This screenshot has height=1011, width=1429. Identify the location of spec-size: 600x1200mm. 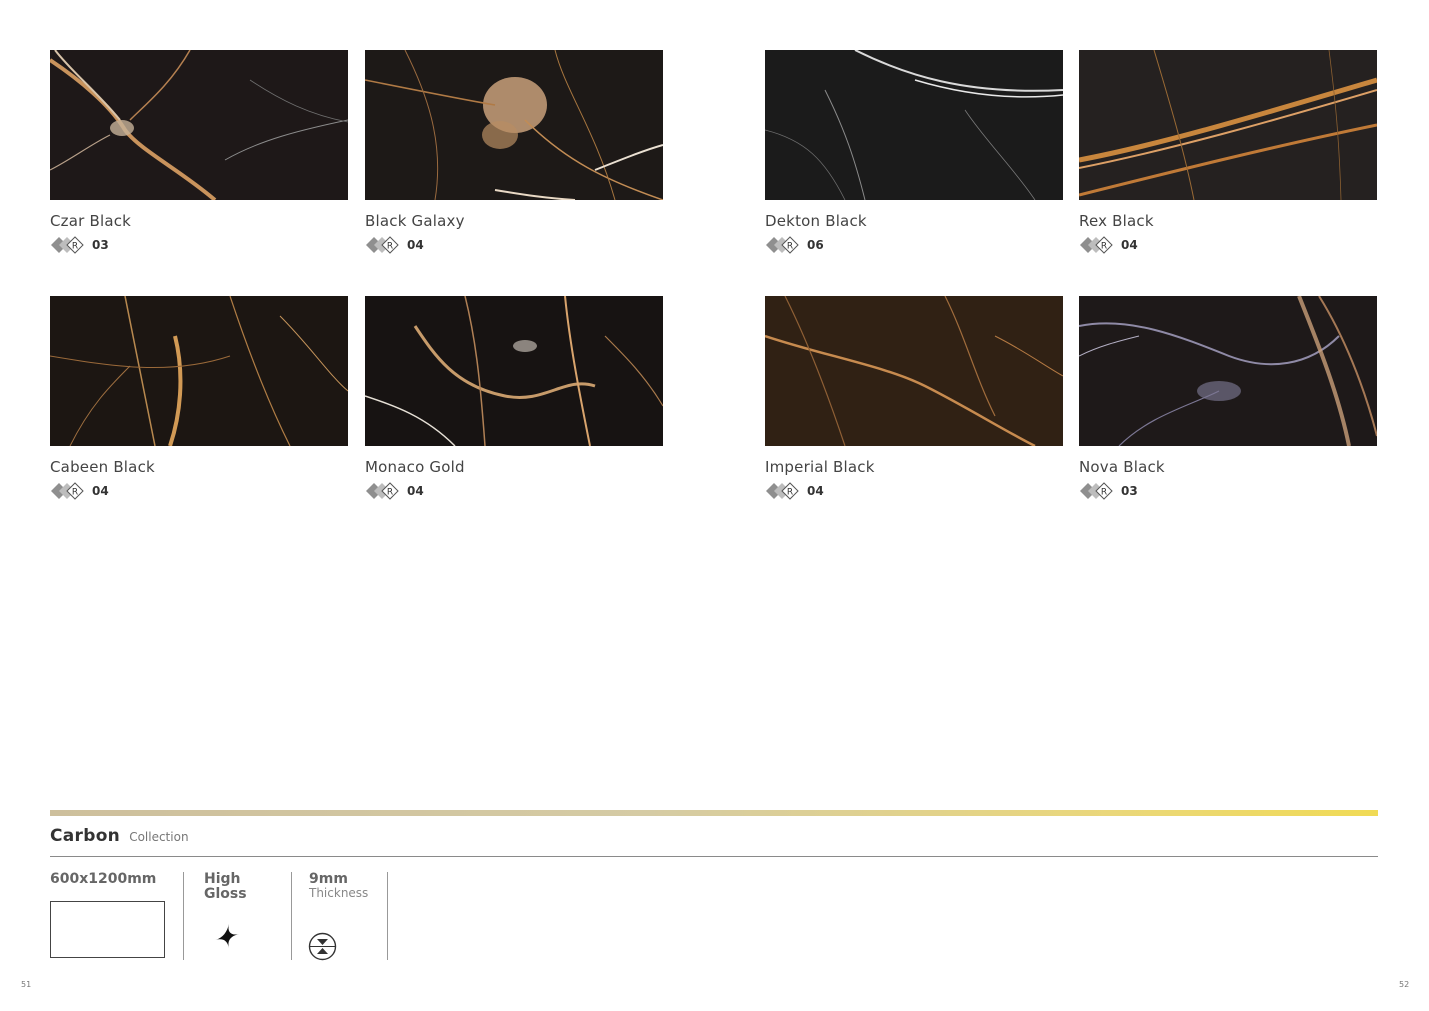
(103, 879).